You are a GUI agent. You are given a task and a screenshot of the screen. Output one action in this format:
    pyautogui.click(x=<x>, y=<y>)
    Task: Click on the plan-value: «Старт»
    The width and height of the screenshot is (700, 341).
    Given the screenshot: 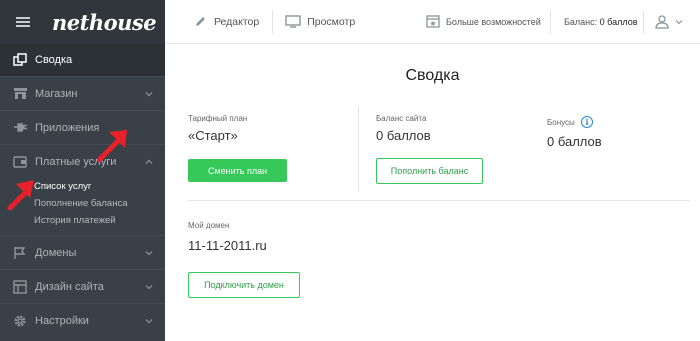 What is the action you would take?
    pyautogui.click(x=213, y=135)
    